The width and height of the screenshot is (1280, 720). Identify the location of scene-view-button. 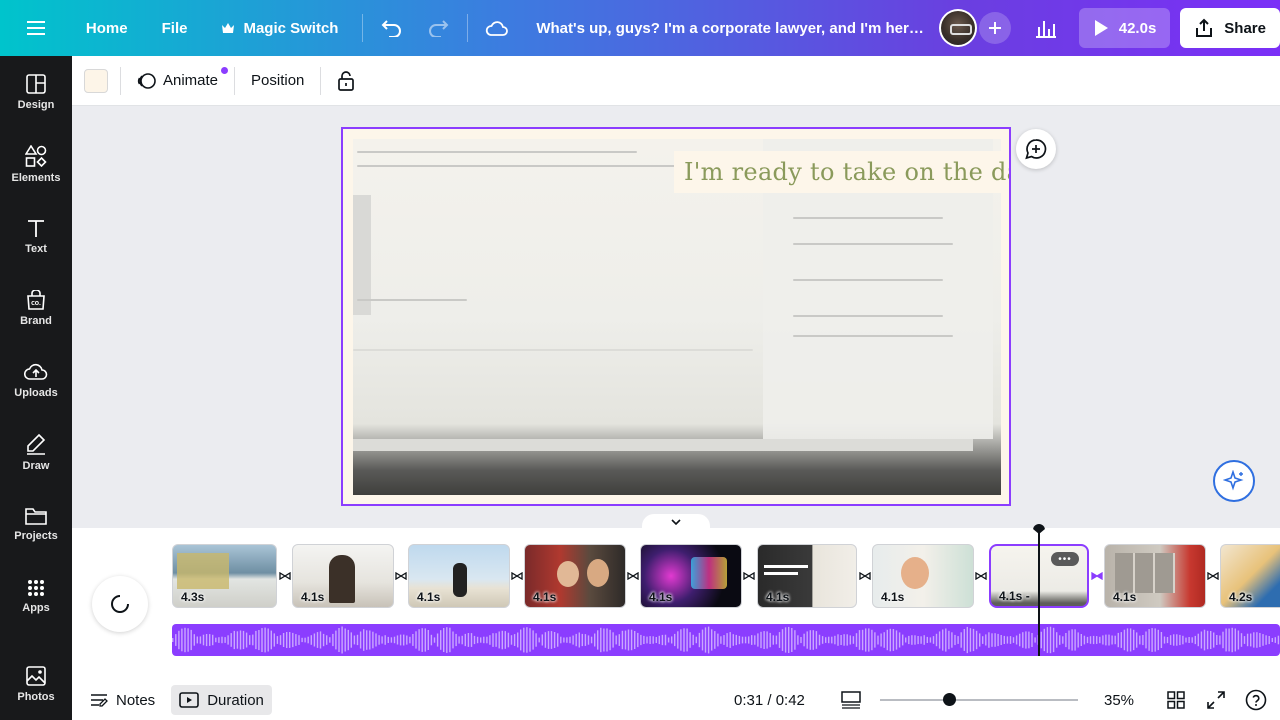
(851, 700).